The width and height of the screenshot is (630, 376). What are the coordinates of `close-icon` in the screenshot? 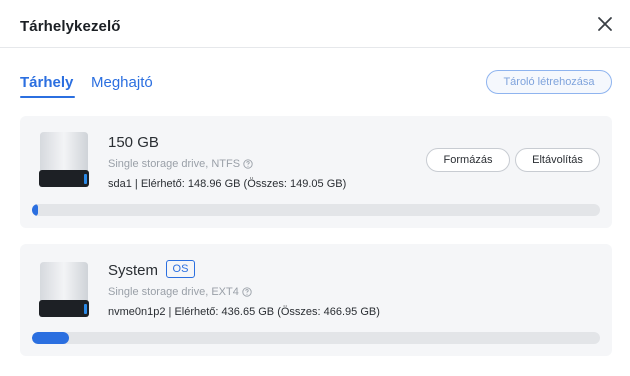 It's located at (605, 24).